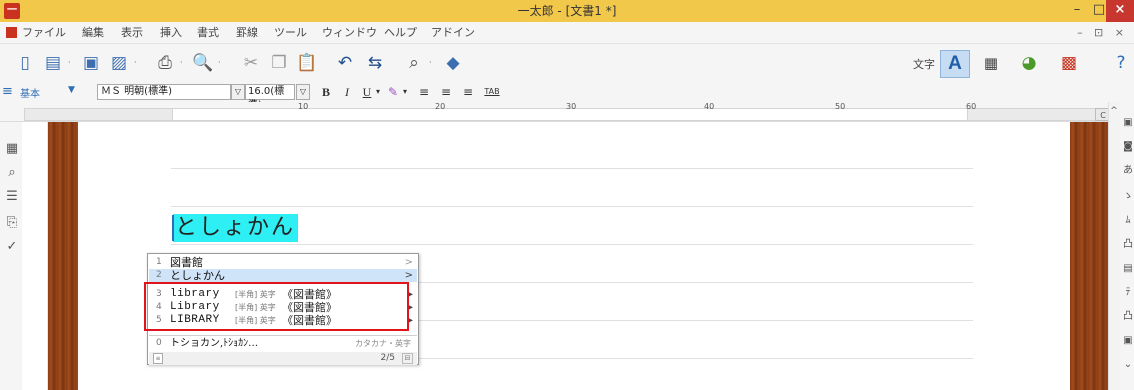 This screenshot has height=390, width=1134. What do you see at coordinates (270, 97) in the screenshot?
I see `font-size-select: 16.0(標準)` at bounding box center [270, 97].